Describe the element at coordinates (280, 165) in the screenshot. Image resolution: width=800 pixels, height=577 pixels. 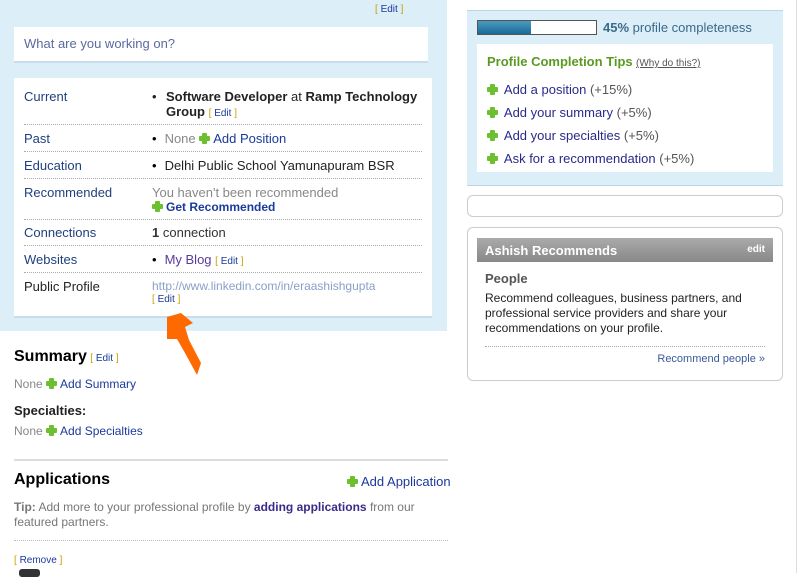
I see `education-value: Delhi Public School Yamunapuram BSR` at that location.